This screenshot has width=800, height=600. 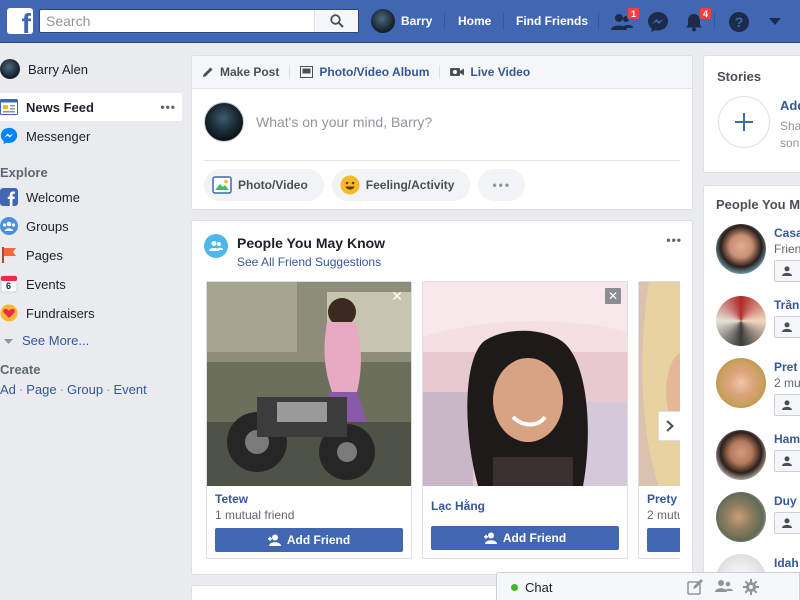 I want to click on sidebar-item-profile: Barry Alen, so click(x=91, y=69).